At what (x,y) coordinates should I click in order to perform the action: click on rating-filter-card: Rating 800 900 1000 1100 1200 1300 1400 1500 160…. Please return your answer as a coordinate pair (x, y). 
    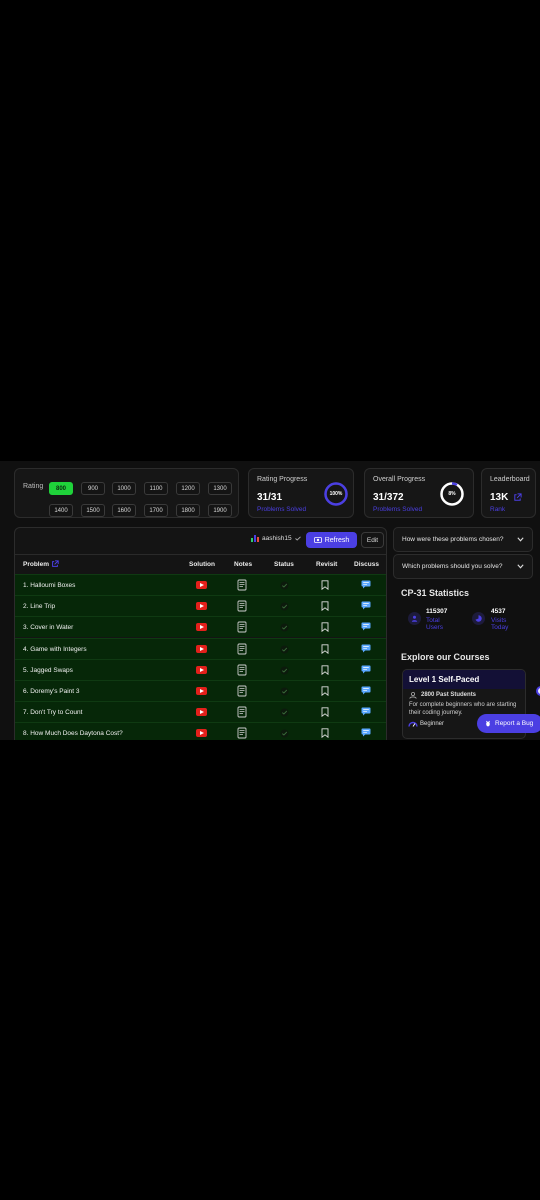
    Looking at the image, I should click on (126, 493).